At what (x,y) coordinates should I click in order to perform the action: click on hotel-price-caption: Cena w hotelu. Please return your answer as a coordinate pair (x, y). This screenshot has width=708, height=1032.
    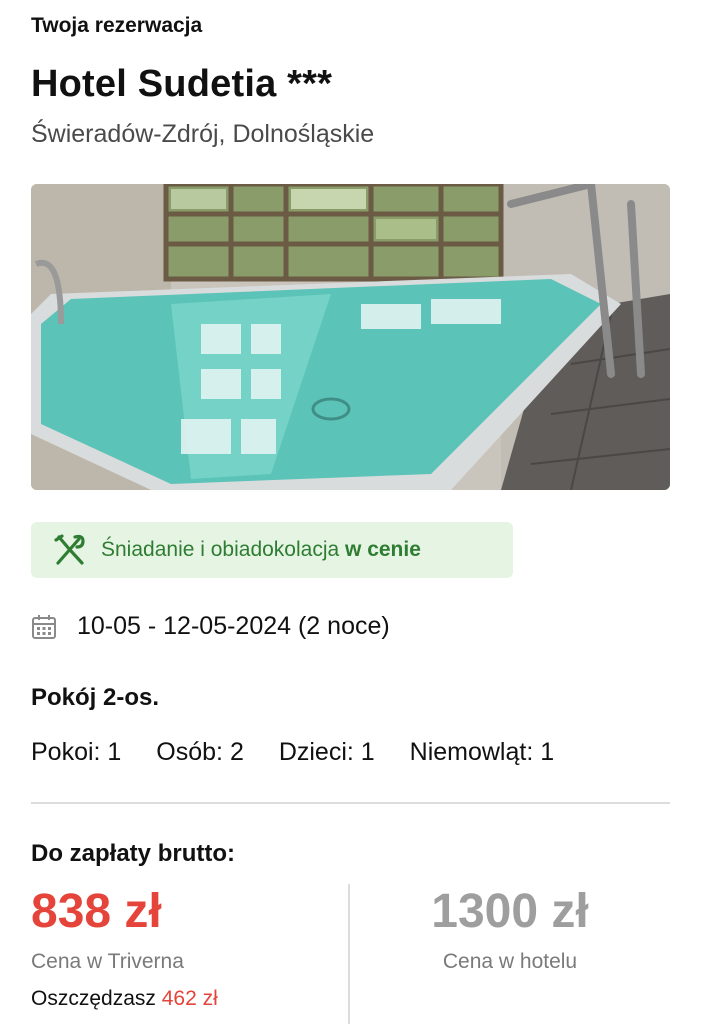
    Looking at the image, I should click on (510, 961).